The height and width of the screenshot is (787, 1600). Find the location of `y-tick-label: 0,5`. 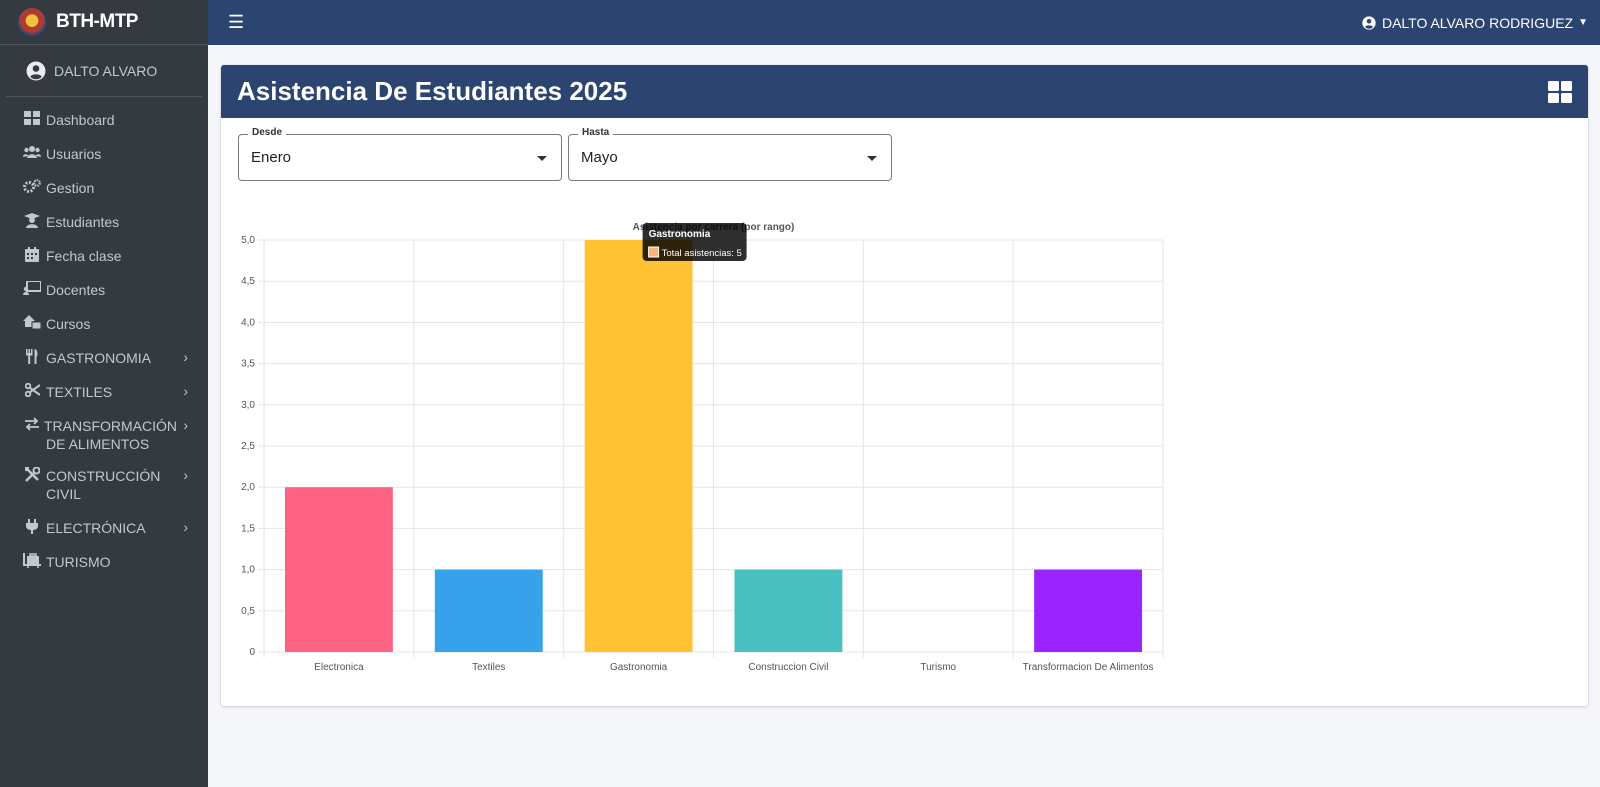

y-tick-label: 0,5 is located at coordinates (248, 611).